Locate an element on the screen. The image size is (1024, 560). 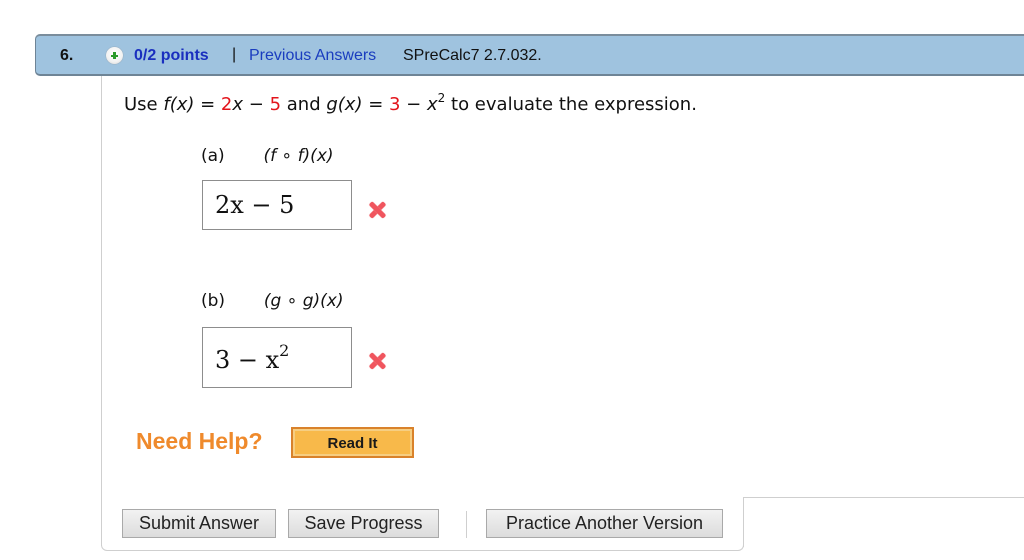
part-b-answer-text: 3 − x is located at coordinates (247, 360).